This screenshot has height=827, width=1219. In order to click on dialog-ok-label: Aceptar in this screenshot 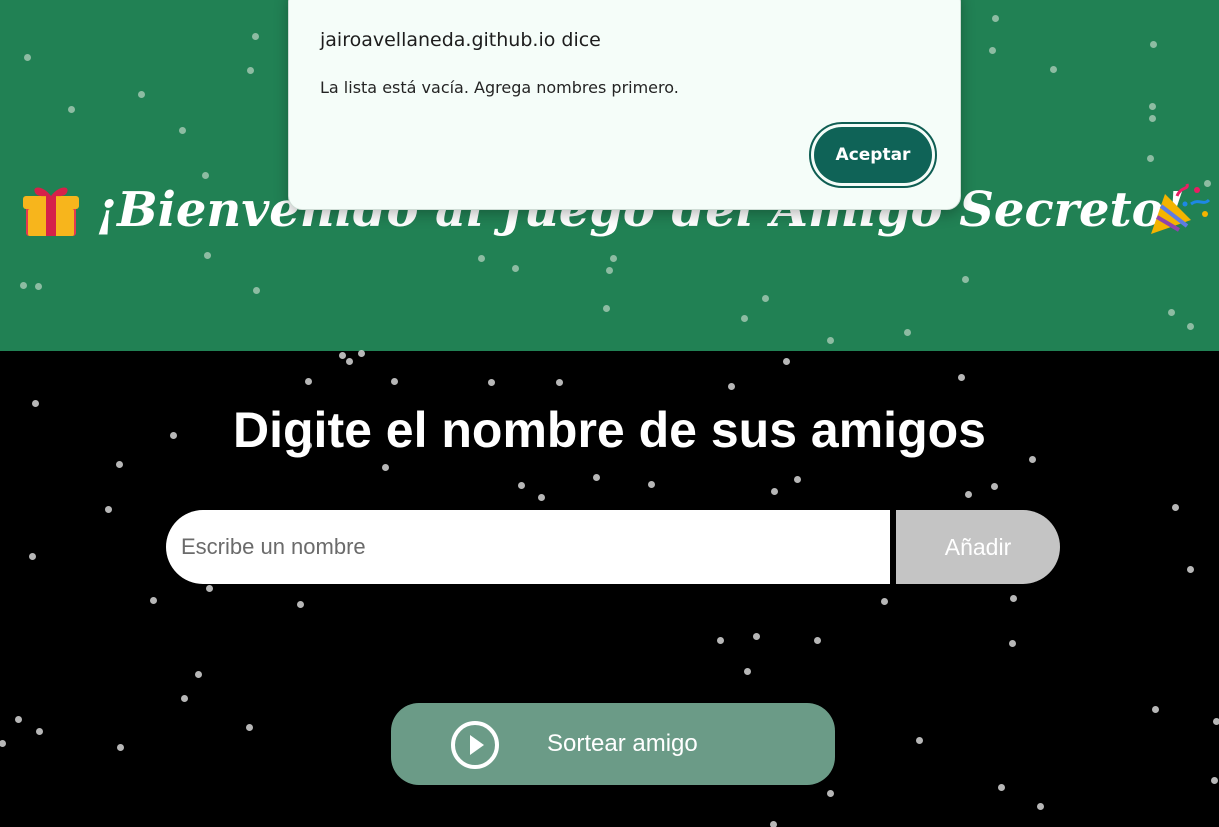, I will do `click(873, 155)`.